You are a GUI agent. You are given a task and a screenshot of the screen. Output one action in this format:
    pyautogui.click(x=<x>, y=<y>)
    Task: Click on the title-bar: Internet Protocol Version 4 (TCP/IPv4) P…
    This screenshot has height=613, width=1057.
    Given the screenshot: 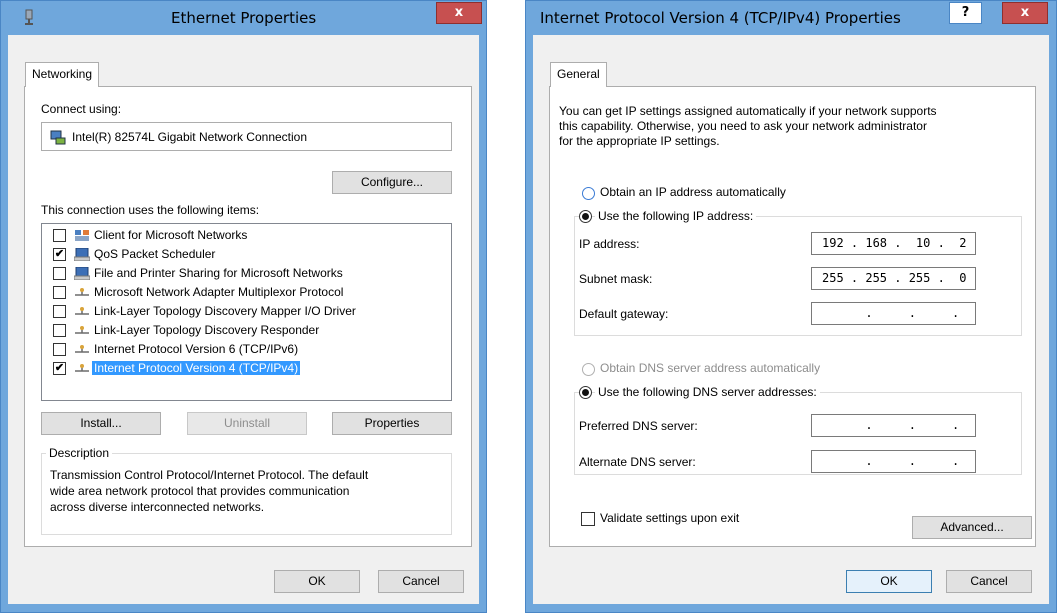 What is the action you would take?
    pyautogui.click(x=791, y=18)
    